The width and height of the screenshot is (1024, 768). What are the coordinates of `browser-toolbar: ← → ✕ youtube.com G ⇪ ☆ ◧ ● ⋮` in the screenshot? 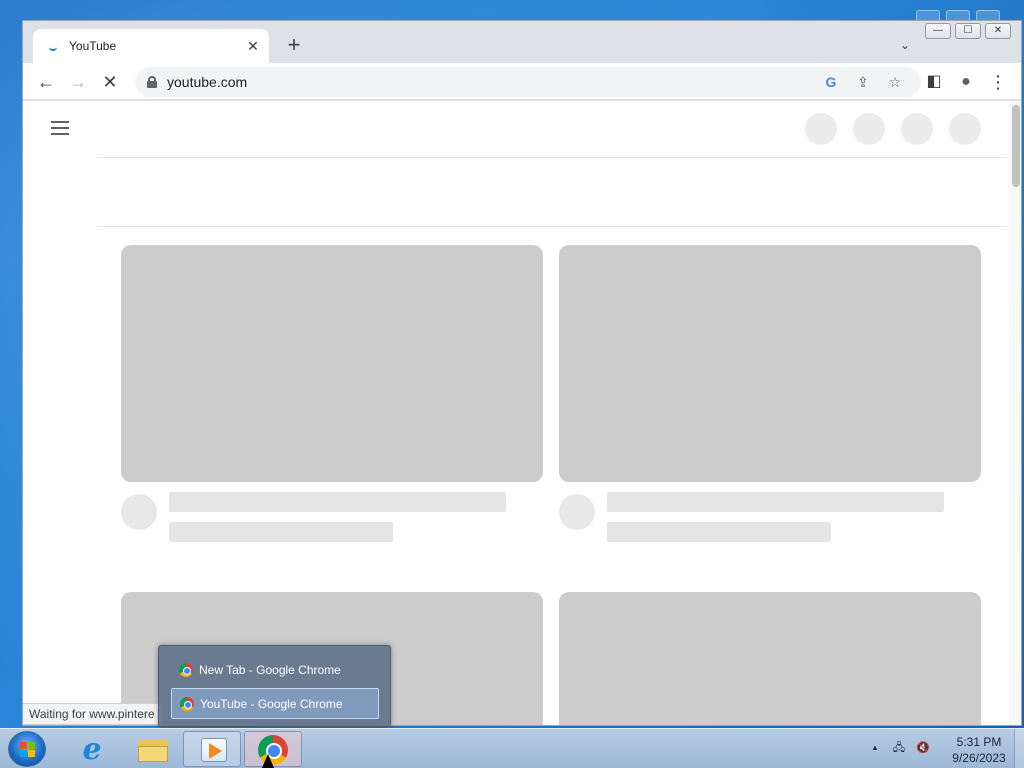 It's located at (522, 81).